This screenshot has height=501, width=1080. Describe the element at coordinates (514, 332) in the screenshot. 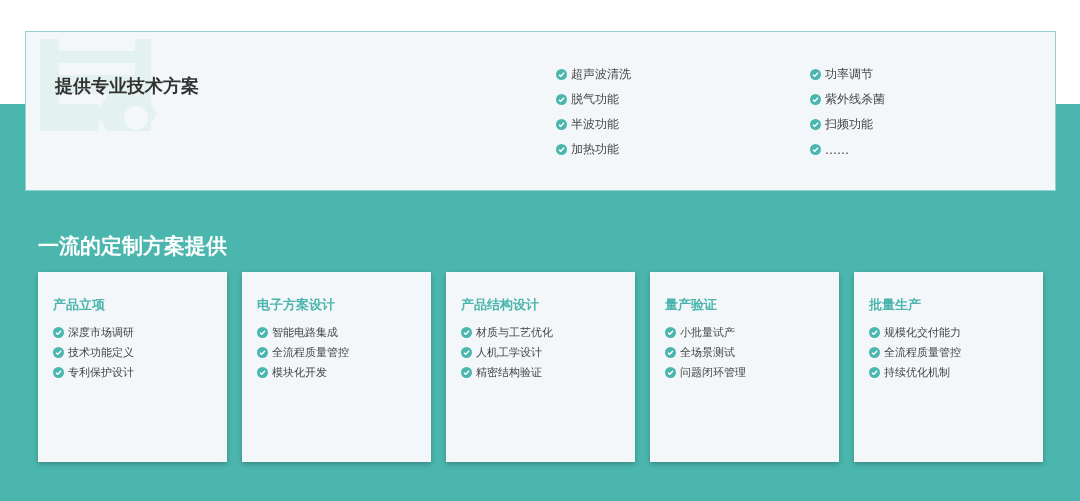

I see `step-item-text: 材质与工艺优化` at that location.